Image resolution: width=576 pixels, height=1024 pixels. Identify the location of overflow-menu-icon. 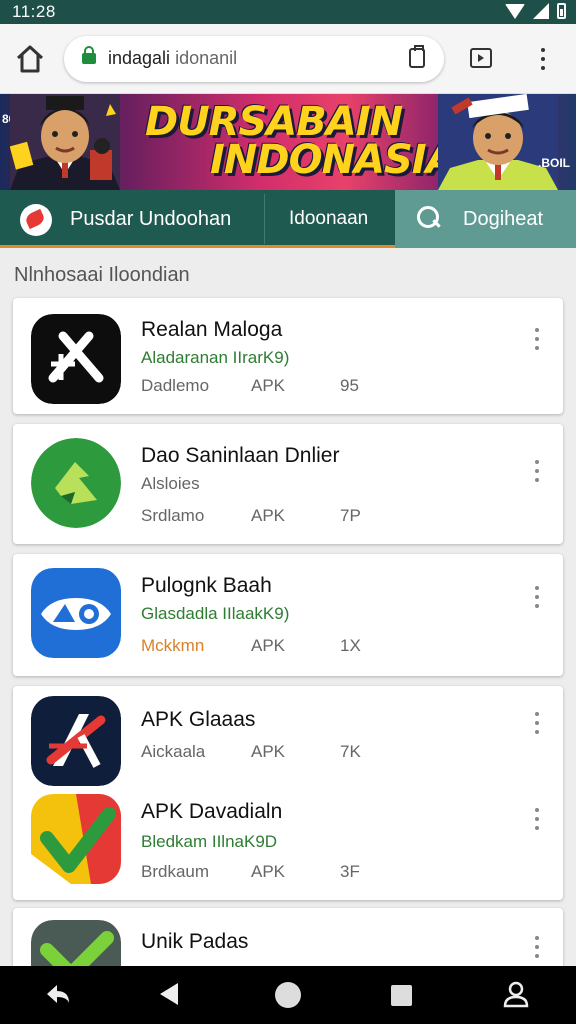
(543, 59).